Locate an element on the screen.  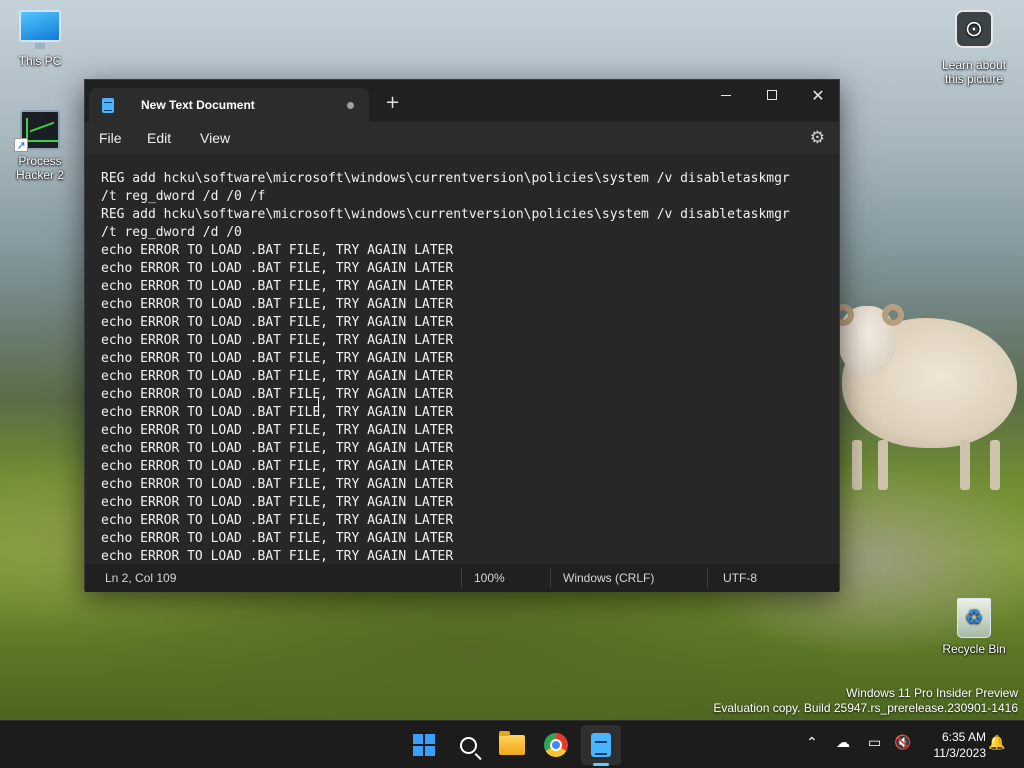
menu-file: File is located at coordinates (110, 138).